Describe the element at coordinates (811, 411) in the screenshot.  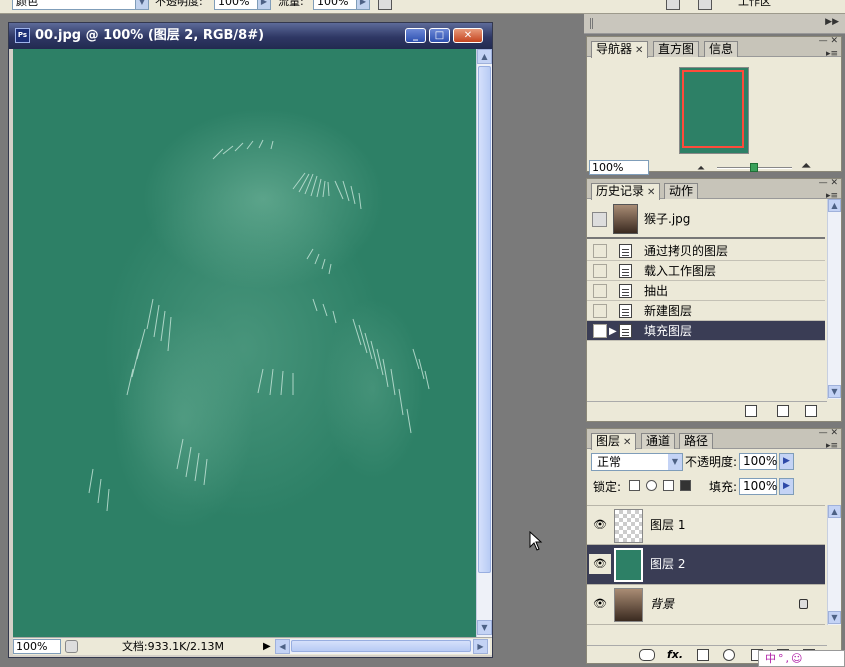
I see `trash-icon` at that location.